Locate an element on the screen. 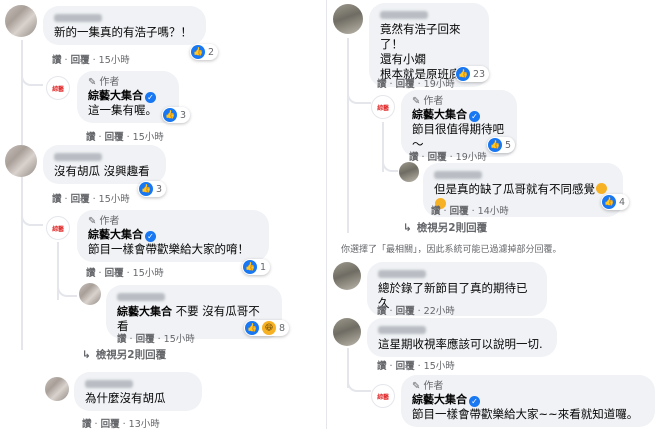 This screenshot has height=429, width=656. reply-arrow-icon: ↳ is located at coordinates (86, 354).